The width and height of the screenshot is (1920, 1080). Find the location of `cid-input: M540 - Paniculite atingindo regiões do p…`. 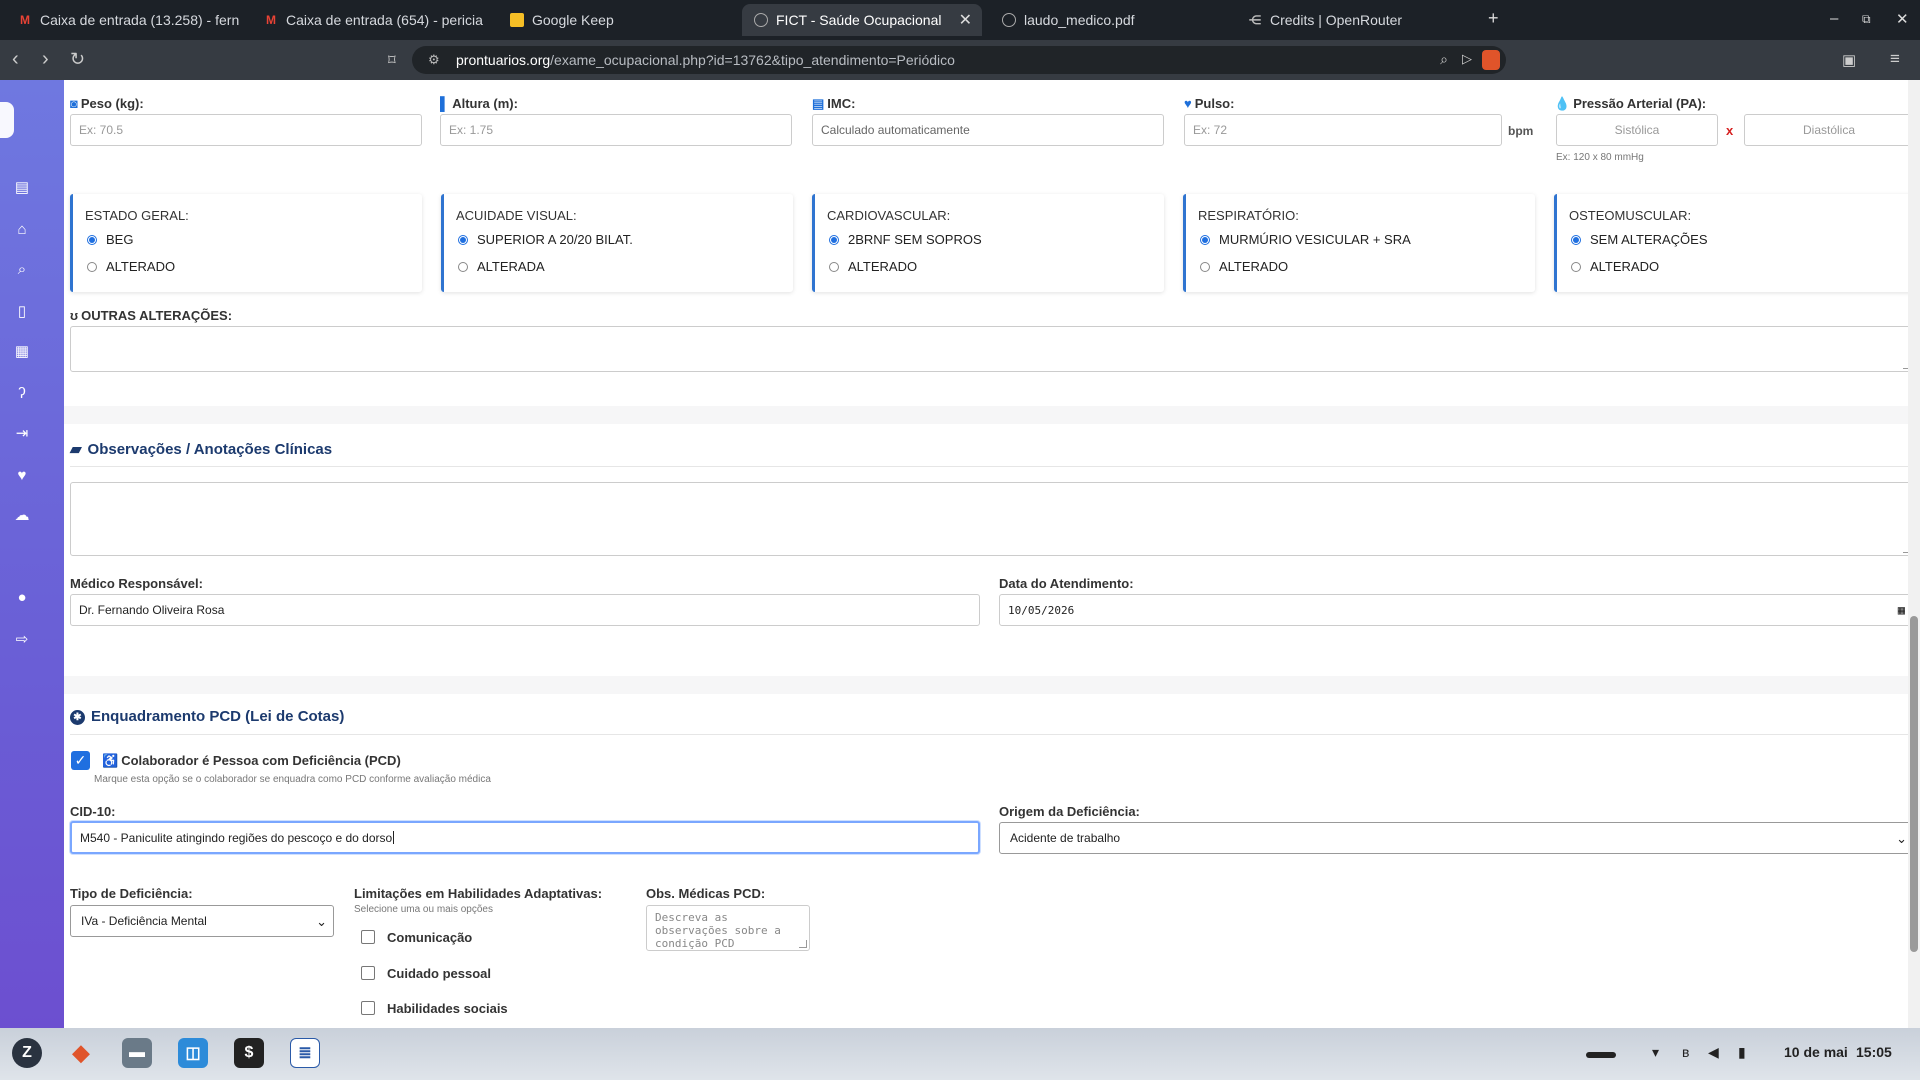

cid-input: M540 - Paniculite atingindo regiões do p… is located at coordinates (525, 837).